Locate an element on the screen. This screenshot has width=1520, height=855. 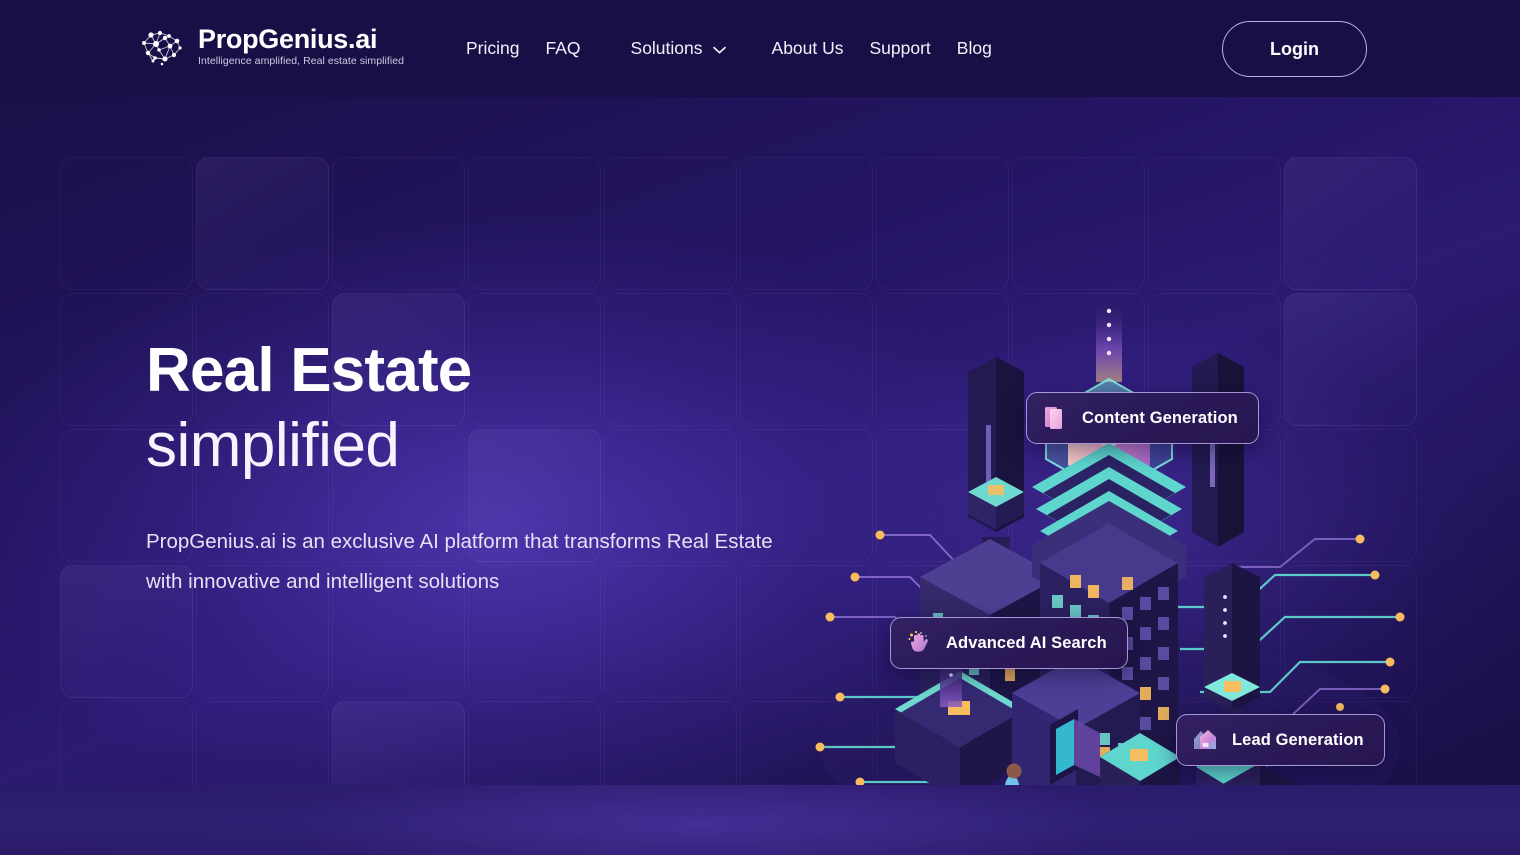
magic-hand-icon is located at coordinates (919, 643).